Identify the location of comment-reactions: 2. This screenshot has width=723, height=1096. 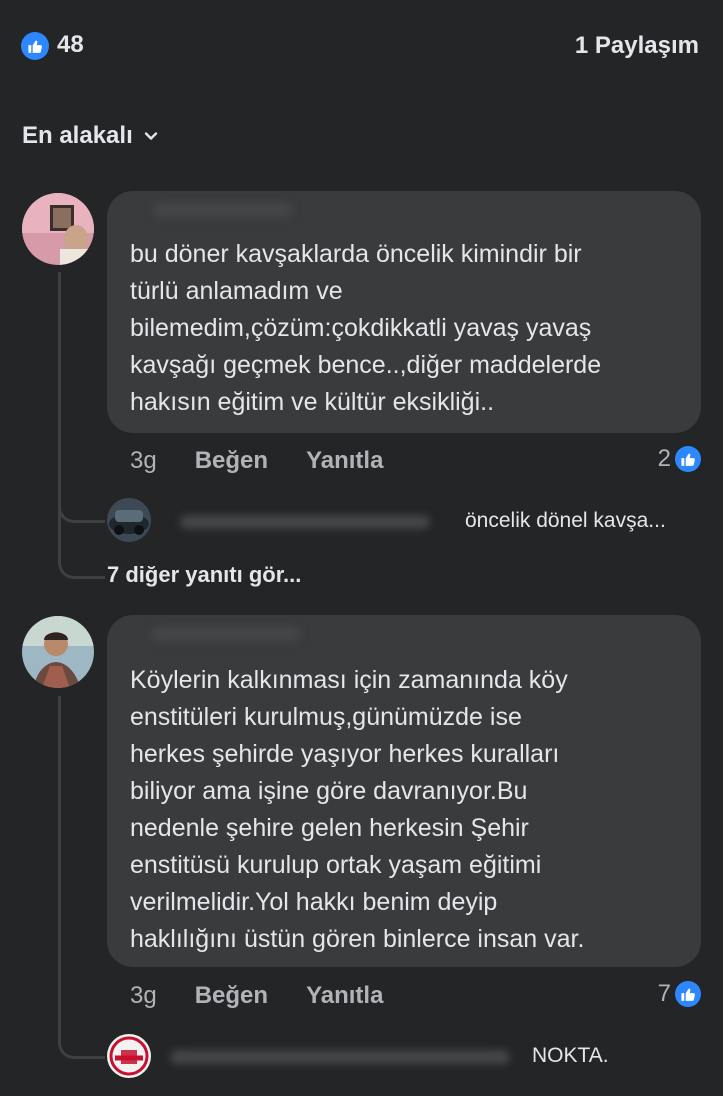
(679, 459).